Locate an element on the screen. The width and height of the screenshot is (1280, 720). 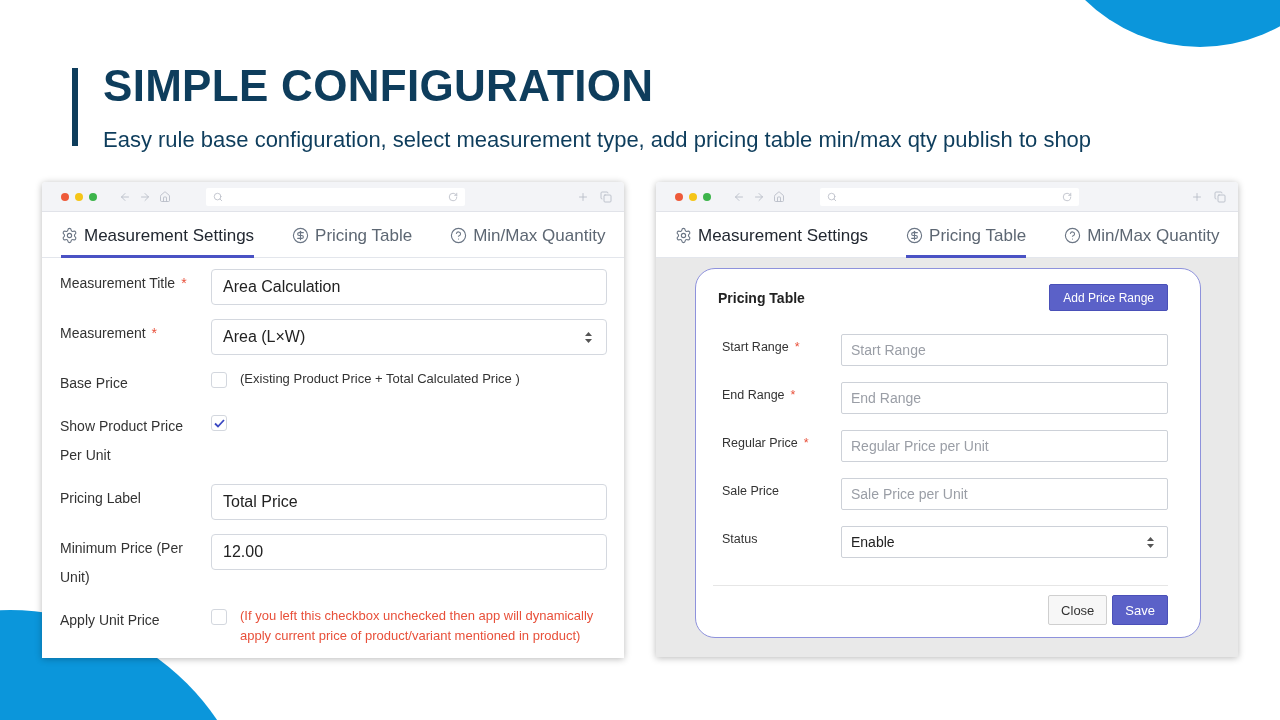
field-label: Show Product Price Per Unit is located at coordinates (122, 441).